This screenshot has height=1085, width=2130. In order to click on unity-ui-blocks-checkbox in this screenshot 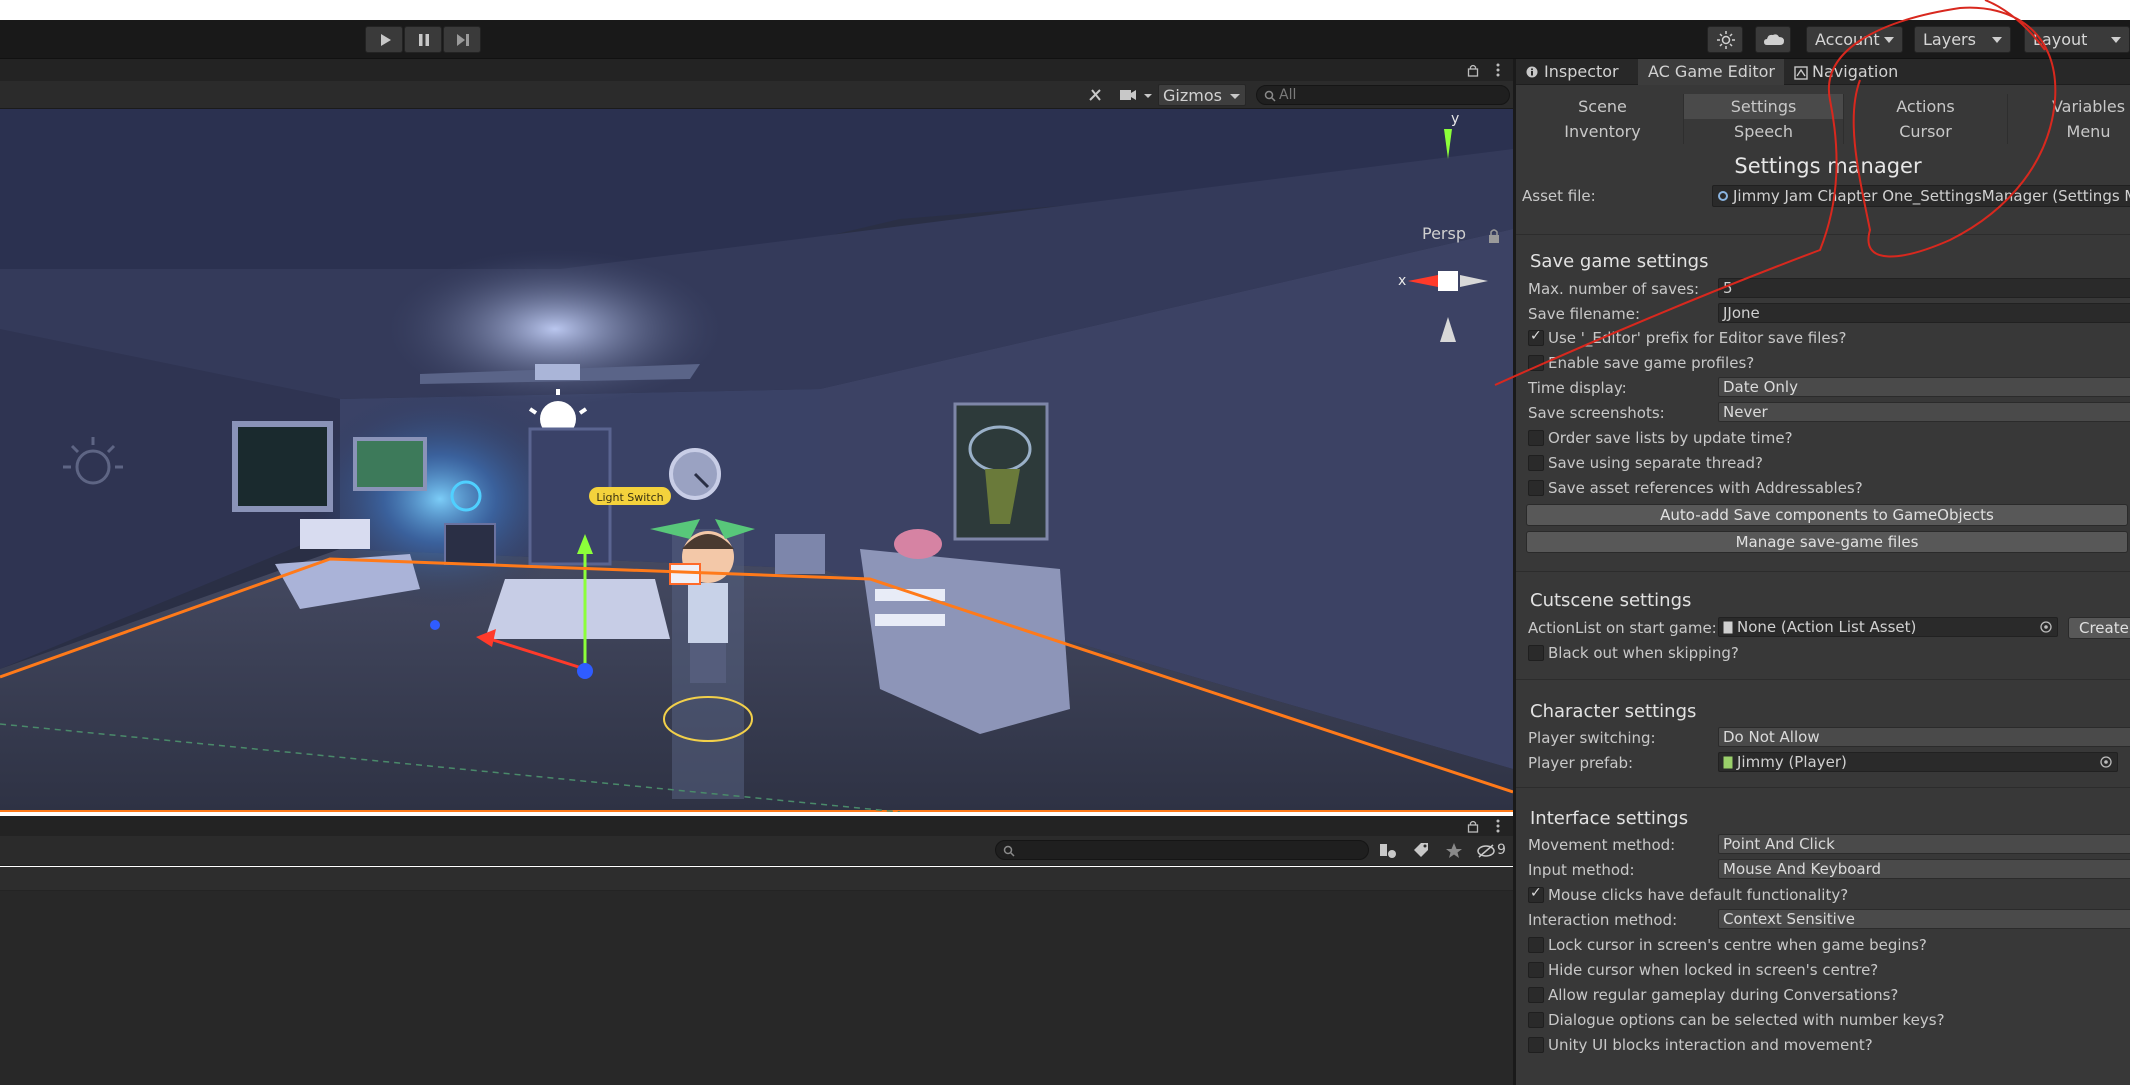, I will do `click(1536, 1045)`.